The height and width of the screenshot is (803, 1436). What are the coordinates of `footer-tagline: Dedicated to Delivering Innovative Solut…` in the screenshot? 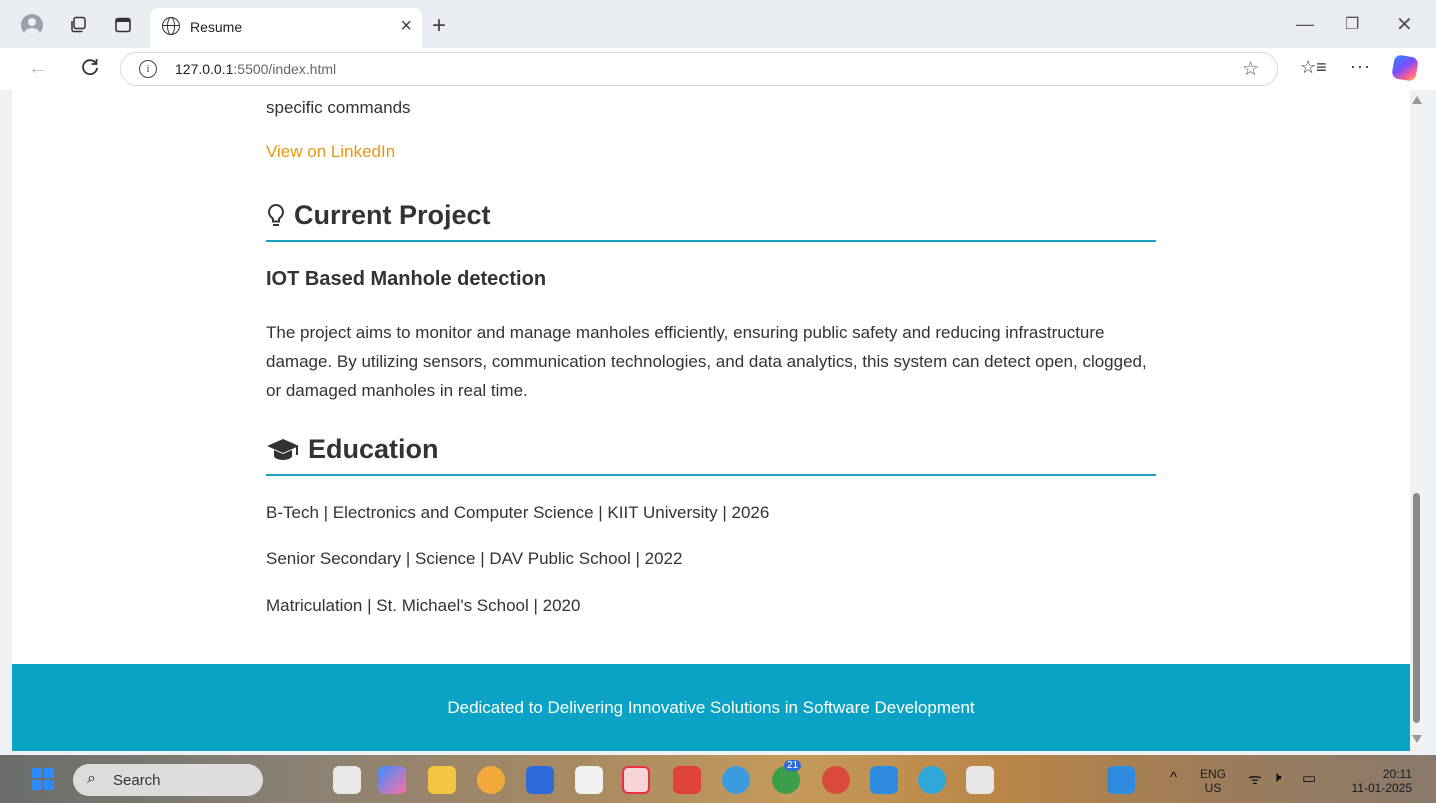 It's located at (711, 707).